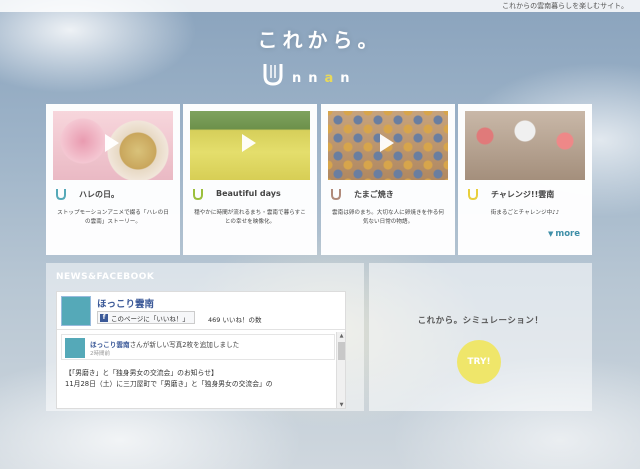  I want to click on card-thumbnail-cake, so click(113, 145).